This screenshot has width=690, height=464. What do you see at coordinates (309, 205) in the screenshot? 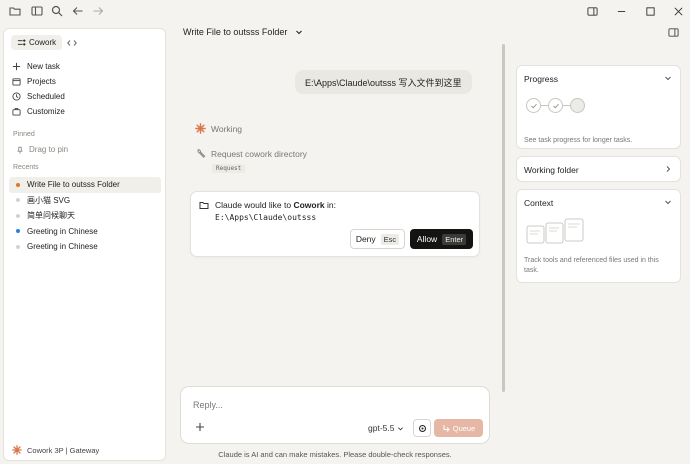
I see `permission-app: Cowork` at bounding box center [309, 205].